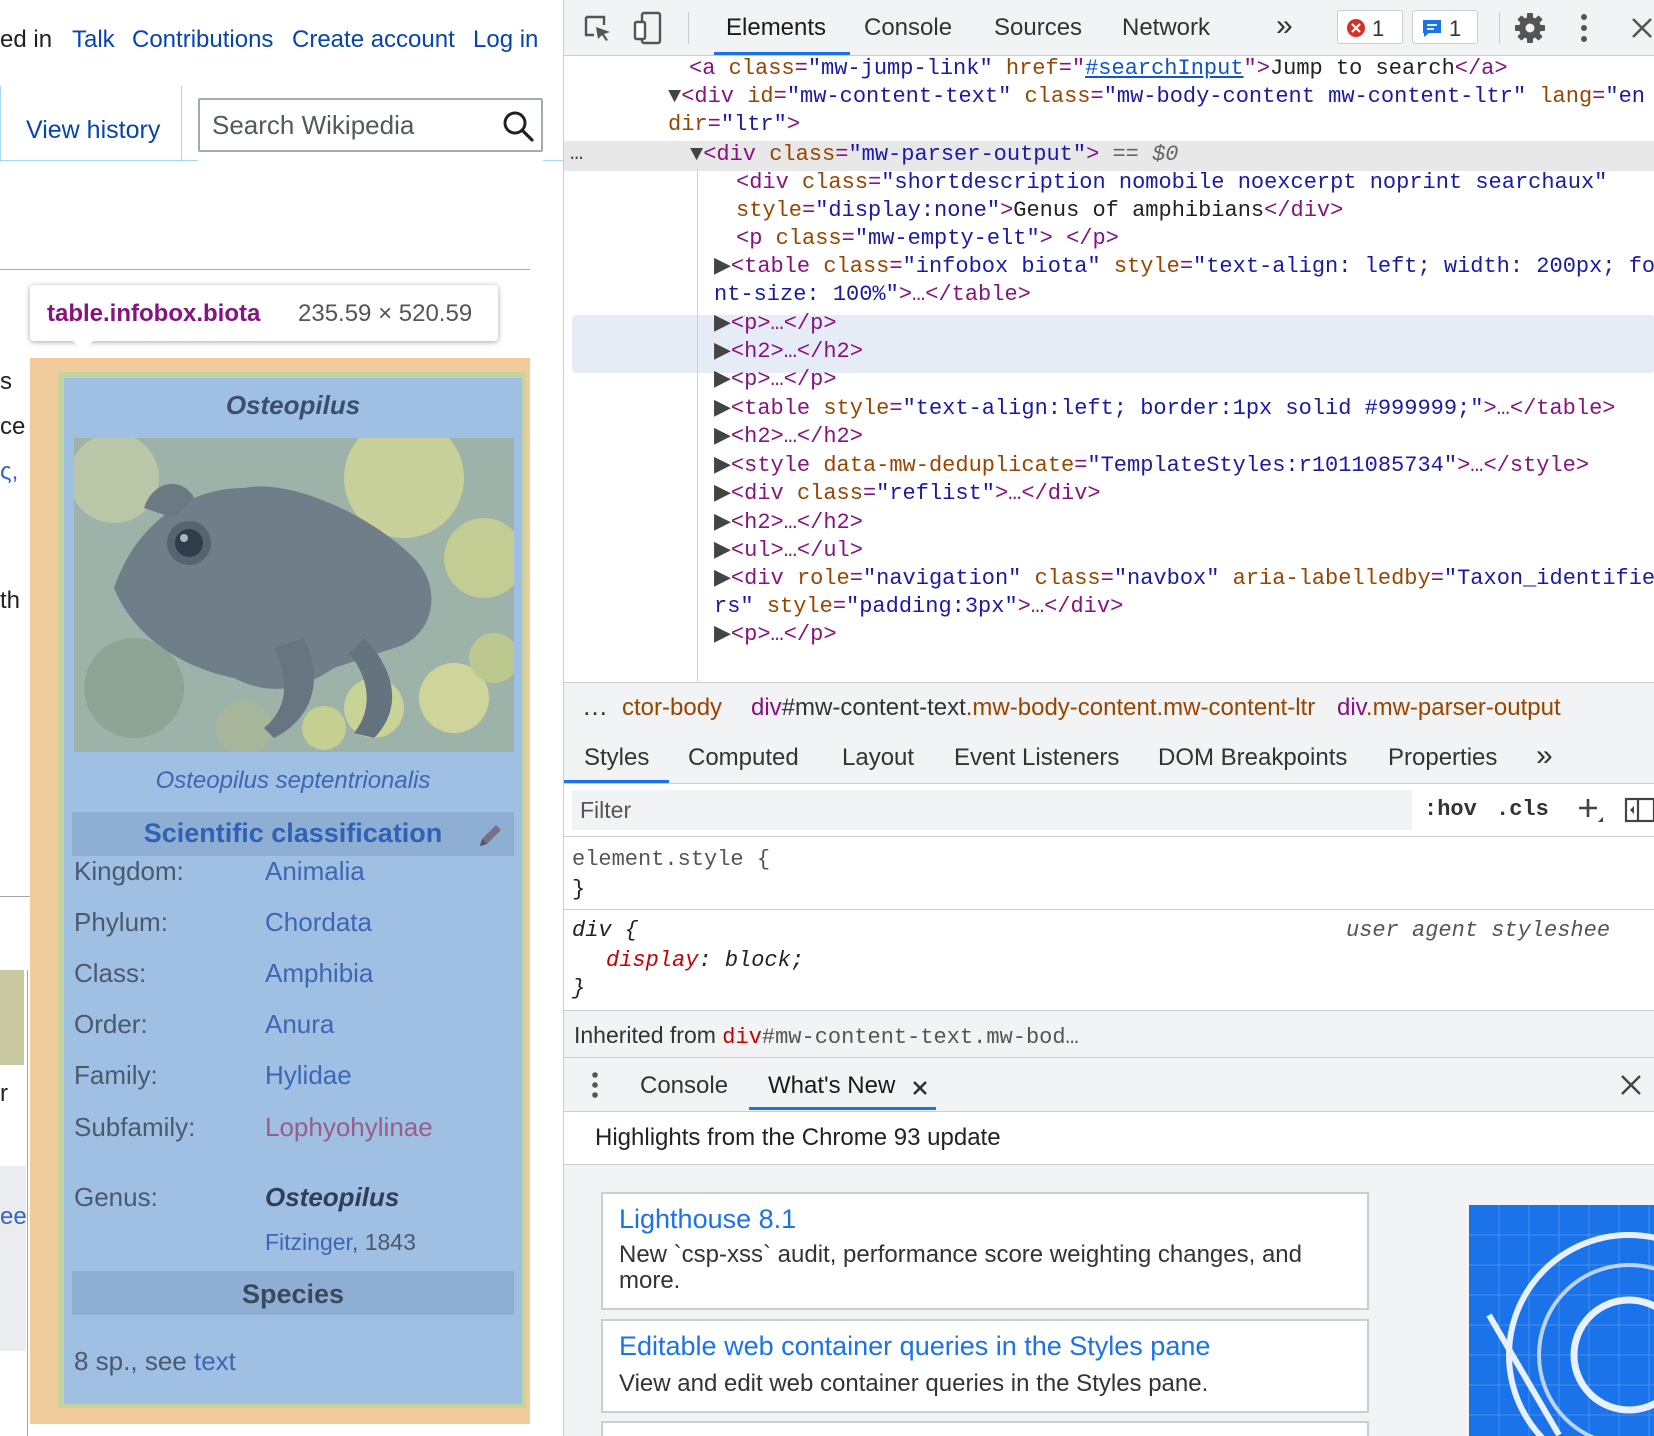 This screenshot has width=1654, height=1436. Describe the element at coordinates (121, 922) in the screenshot. I see `taxonomy-label: Phylum:` at that location.